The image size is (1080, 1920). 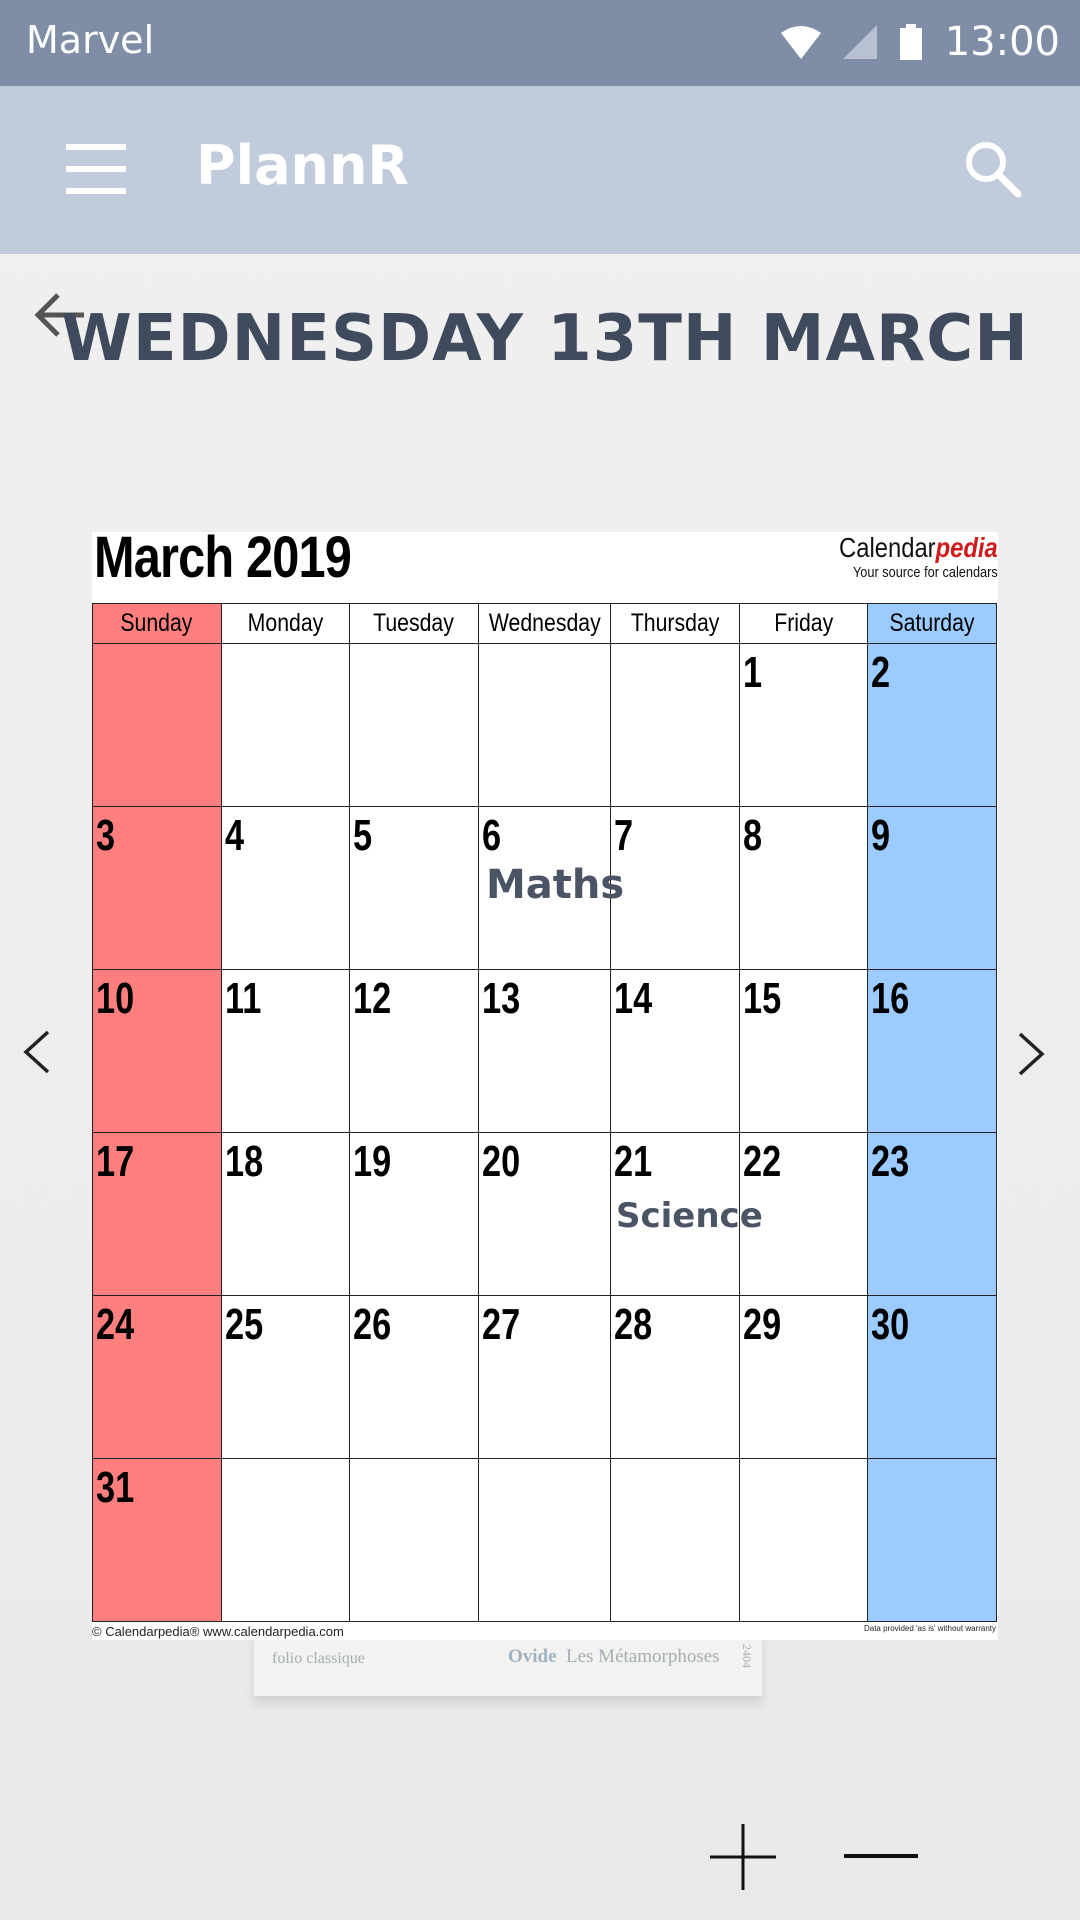 I want to click on battery-icon, so click(x=910, y=42).